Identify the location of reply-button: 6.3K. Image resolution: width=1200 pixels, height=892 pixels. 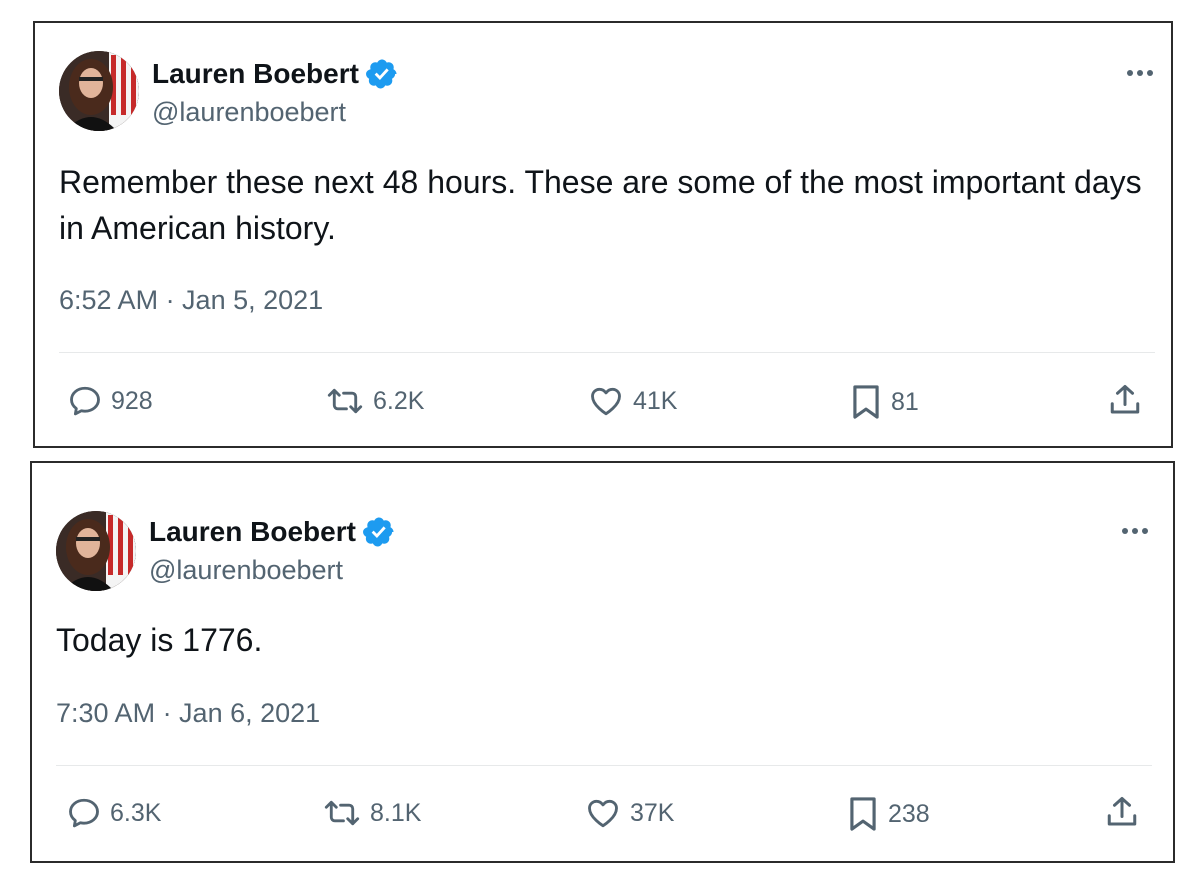
(113, 813).